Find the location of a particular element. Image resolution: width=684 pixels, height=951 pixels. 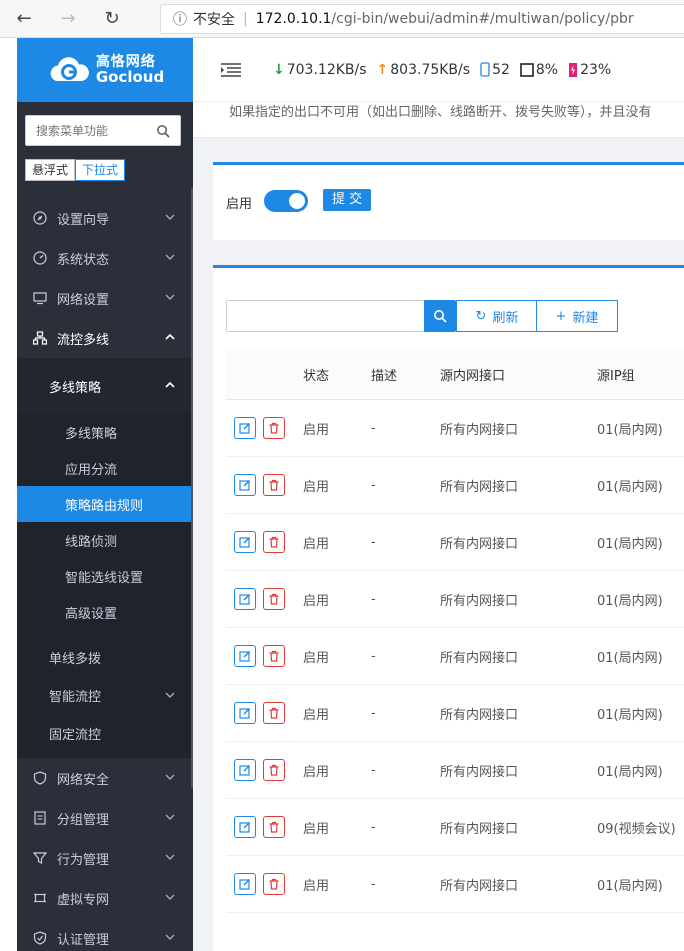

sidebar-item-smart-select: 智能选线设置 is located at coordinates (105, 576).